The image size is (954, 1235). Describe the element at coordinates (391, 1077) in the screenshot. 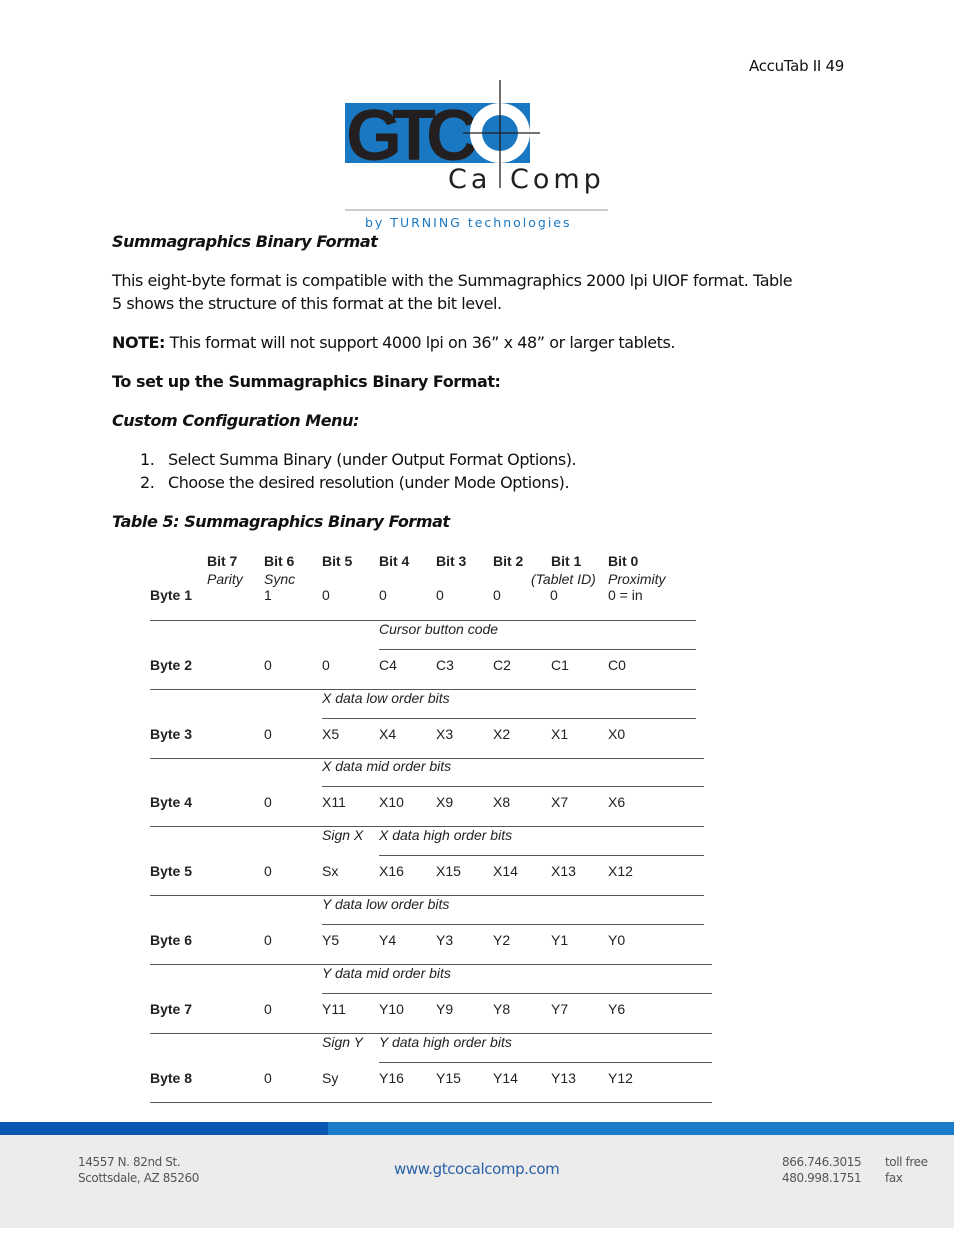

I see `bit-cell: Y16` at that location.